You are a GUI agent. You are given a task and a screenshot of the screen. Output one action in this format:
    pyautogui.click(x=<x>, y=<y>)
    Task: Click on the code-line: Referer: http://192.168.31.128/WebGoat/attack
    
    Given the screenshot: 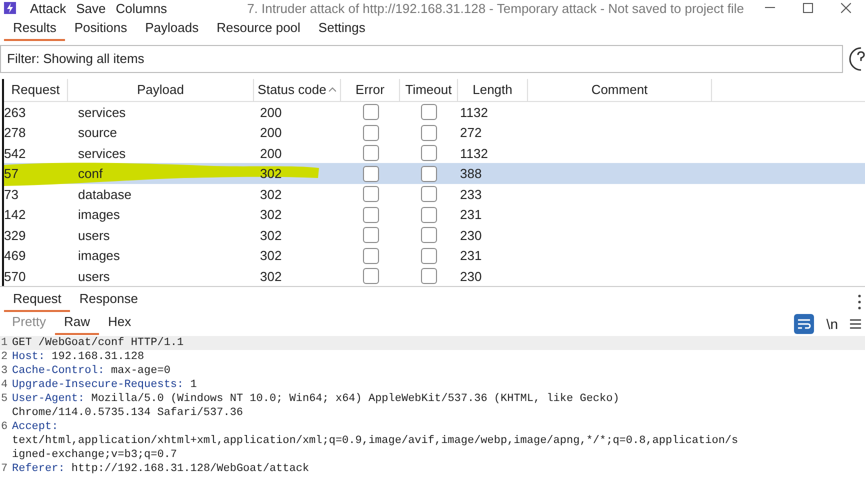 What is the action you would take?
    pyautogui.click(x=161, y=469)
    